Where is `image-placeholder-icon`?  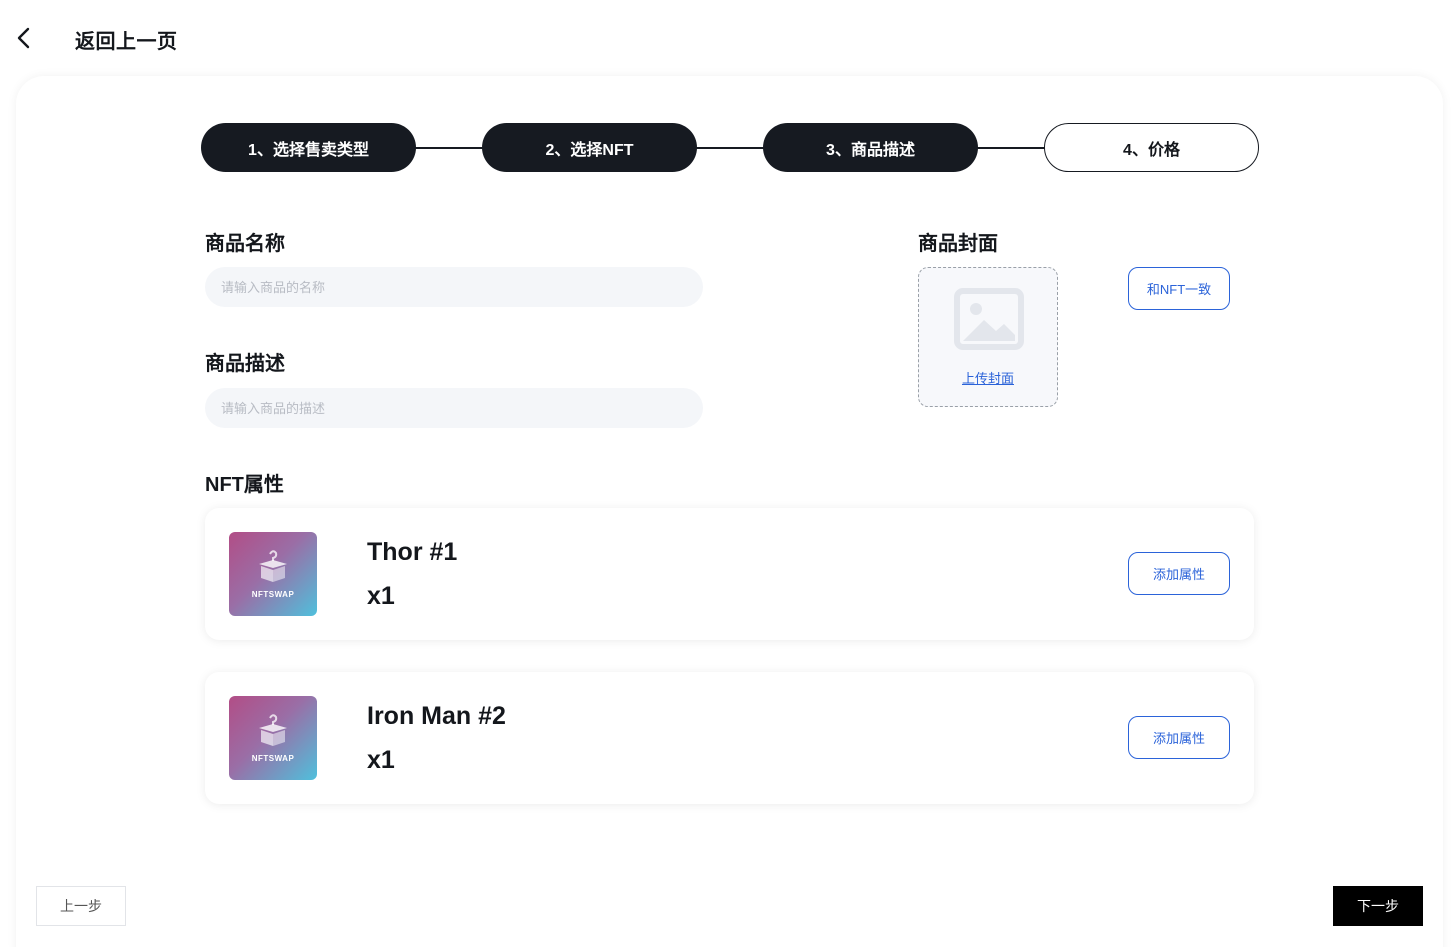 image-placeholder-icon is located at coordinates (989, 319).